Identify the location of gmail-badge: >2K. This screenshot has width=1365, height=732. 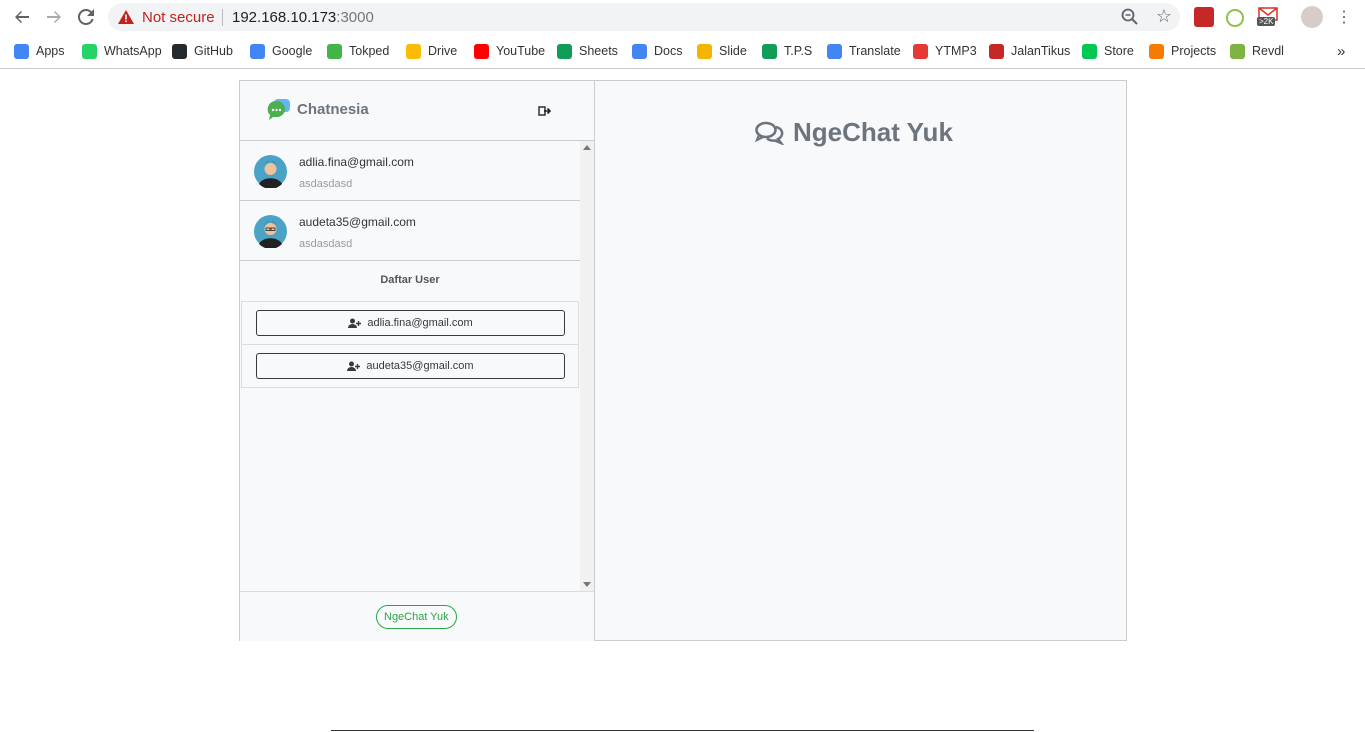
(1266, 21).